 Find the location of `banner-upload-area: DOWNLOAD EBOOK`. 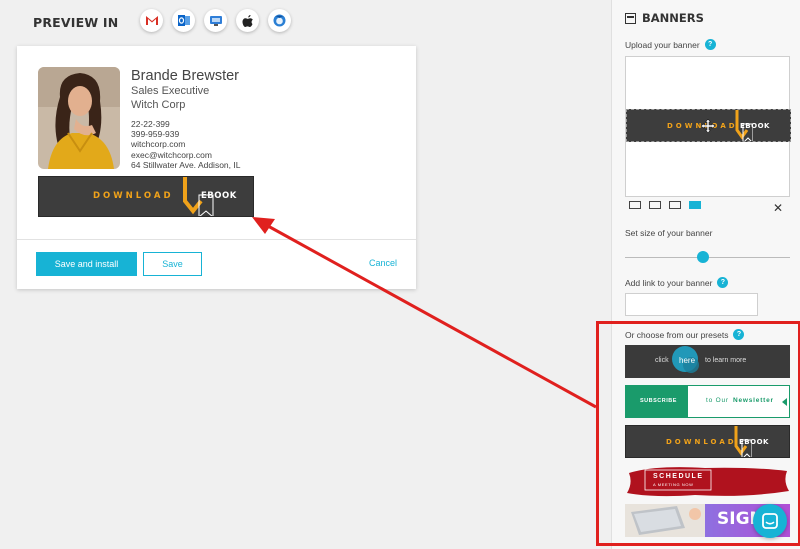

banner-upload-area: DOWNLOAD EBOOK is located at coordinates (708, 126).